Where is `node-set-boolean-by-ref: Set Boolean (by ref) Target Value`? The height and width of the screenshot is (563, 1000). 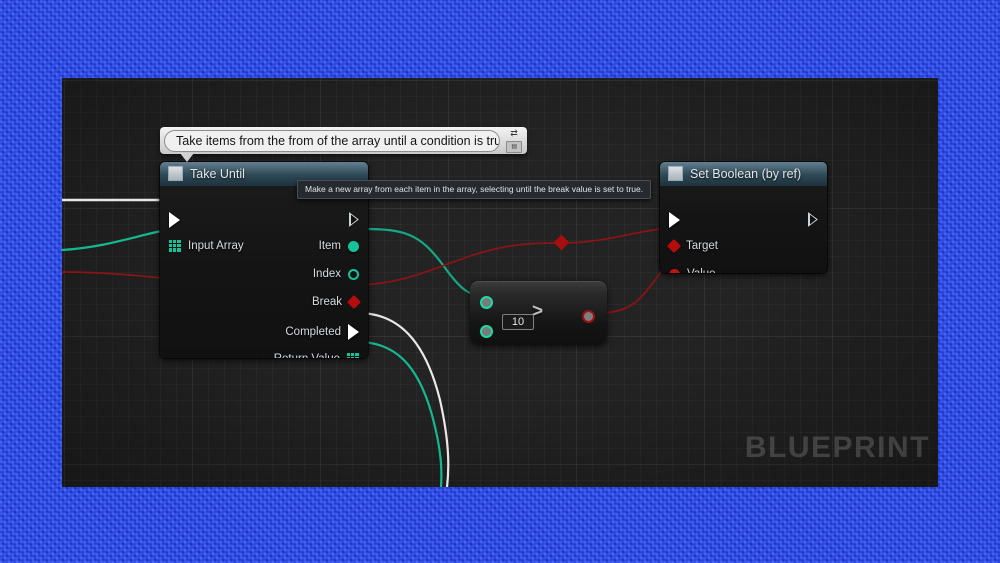
node-set-boolean-by-ref: Set Boolean (by ref) Target Value is located at coordinates (743, 217).